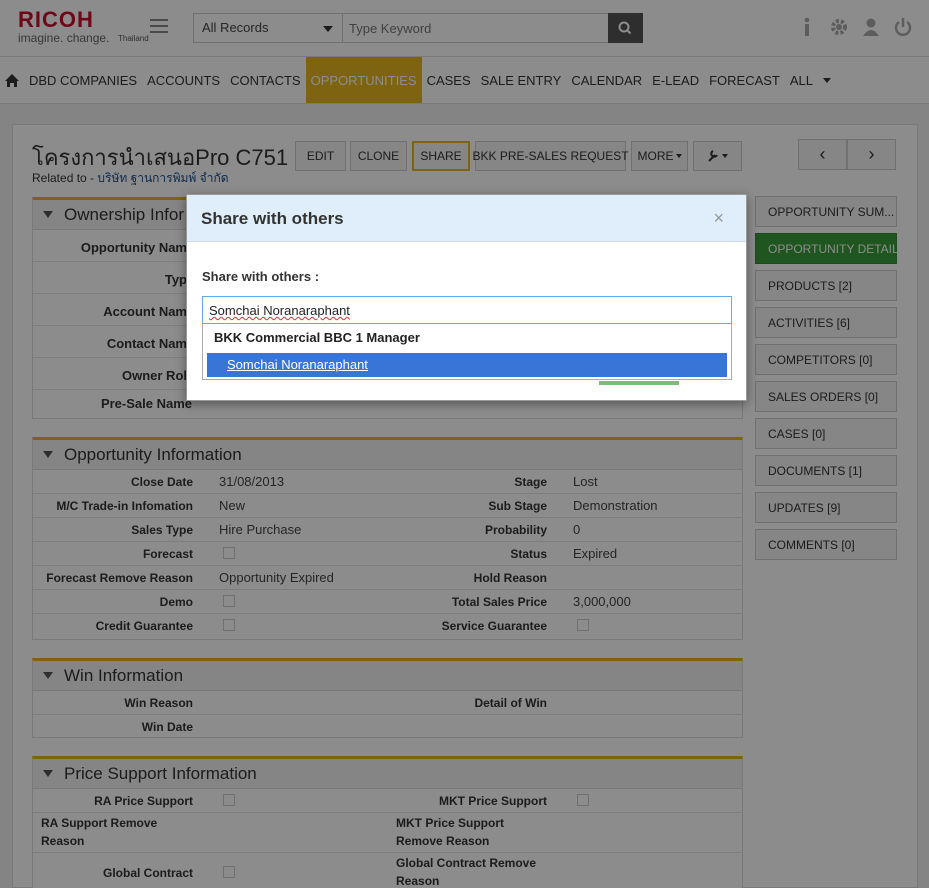 This screenshot has height=888, width=929. What do you see at coordinates (261, 276) in the screenshot?
I see `share-label: Share with others :` at bounding box center [261, 276].